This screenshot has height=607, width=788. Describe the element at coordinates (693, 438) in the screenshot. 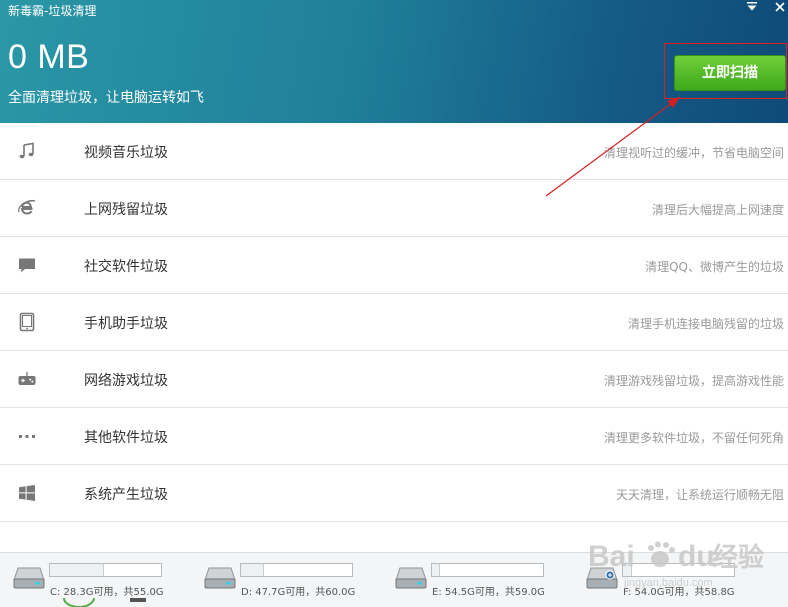

I see `category-description: 清理更多软件垃圾，不留任何死角` at that location.